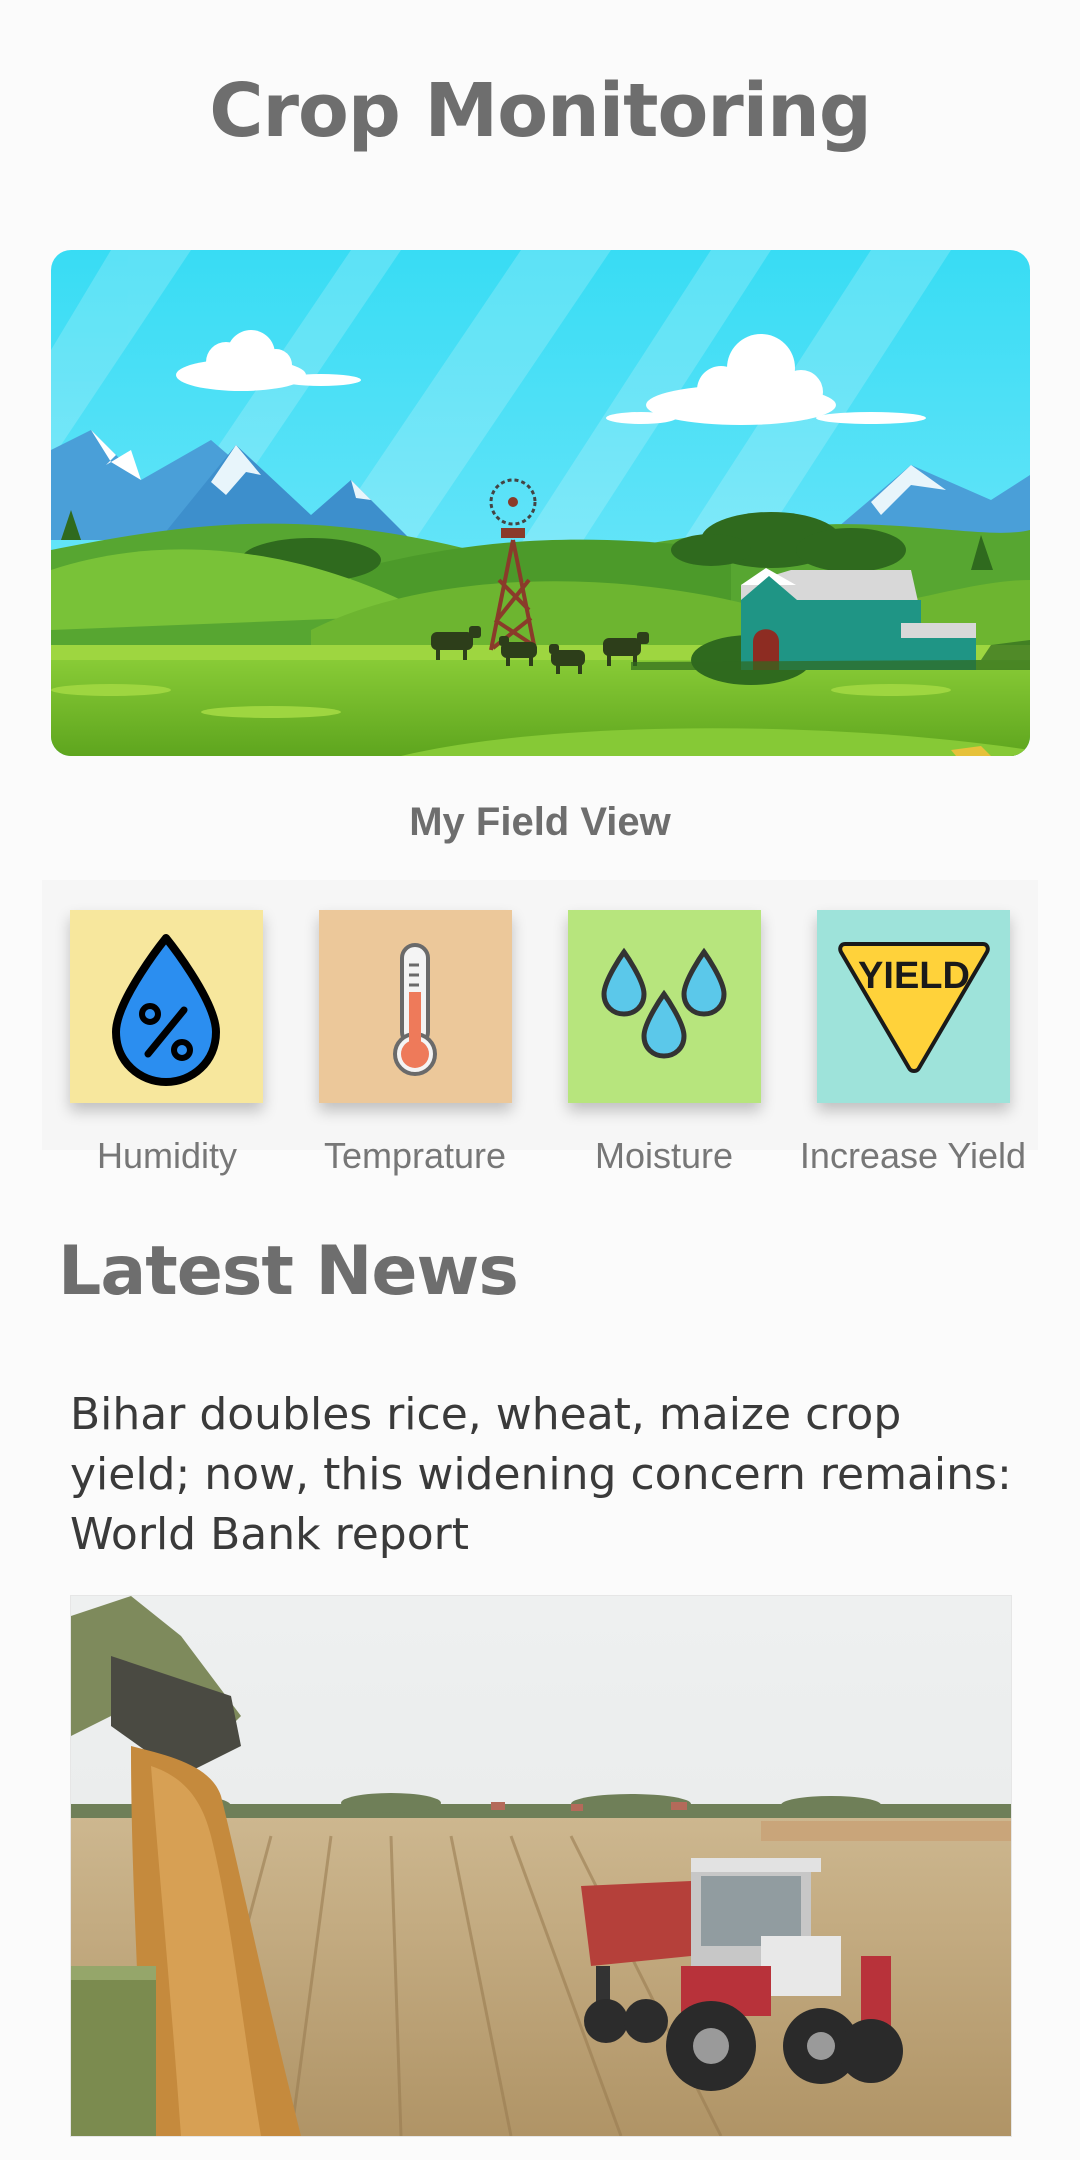  I want to click on yield-sign-icon: YIELD, so click(914, 1007).